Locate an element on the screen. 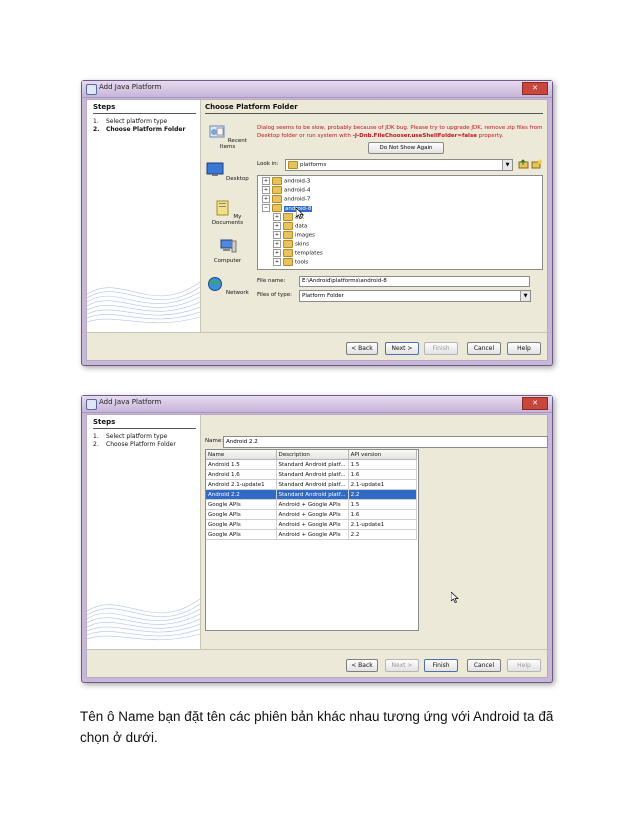  tree-item: + images is located at coordinates (294, 235).